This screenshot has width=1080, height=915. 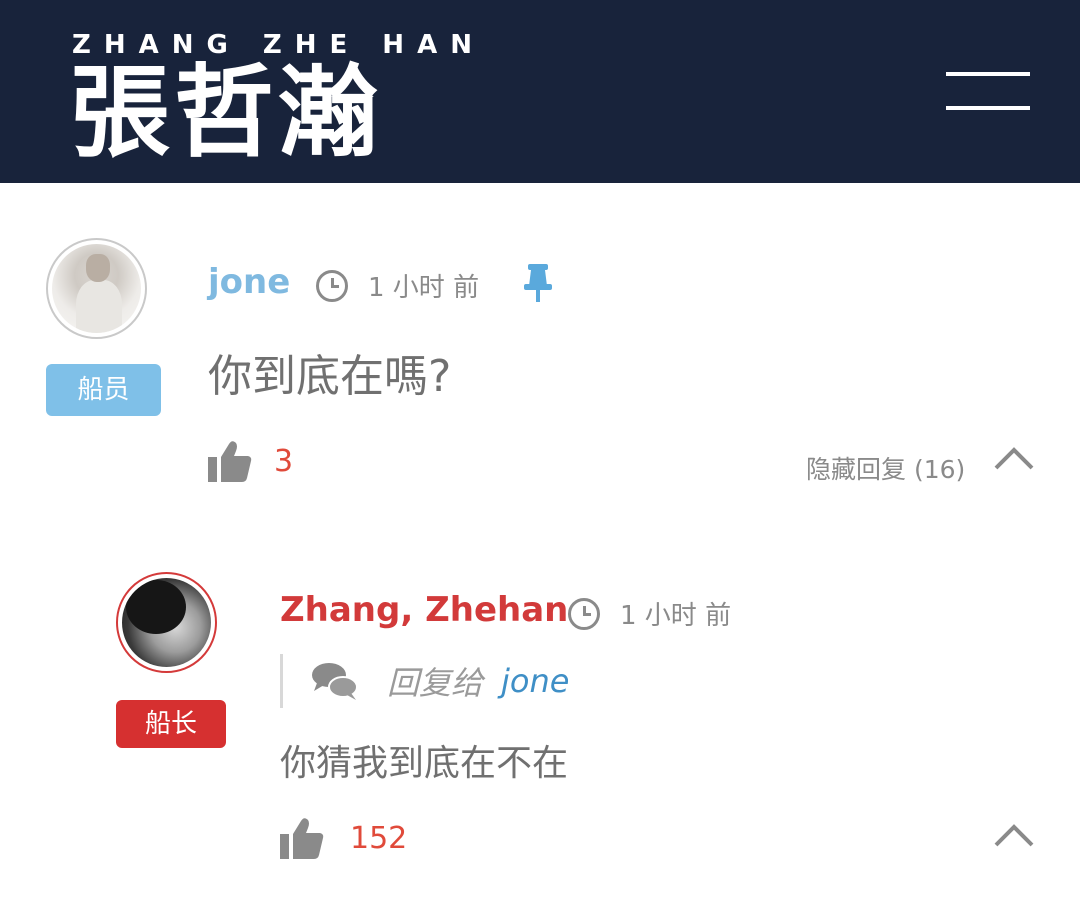 I want to click on like-count: 3, so click(x=284, y=461).